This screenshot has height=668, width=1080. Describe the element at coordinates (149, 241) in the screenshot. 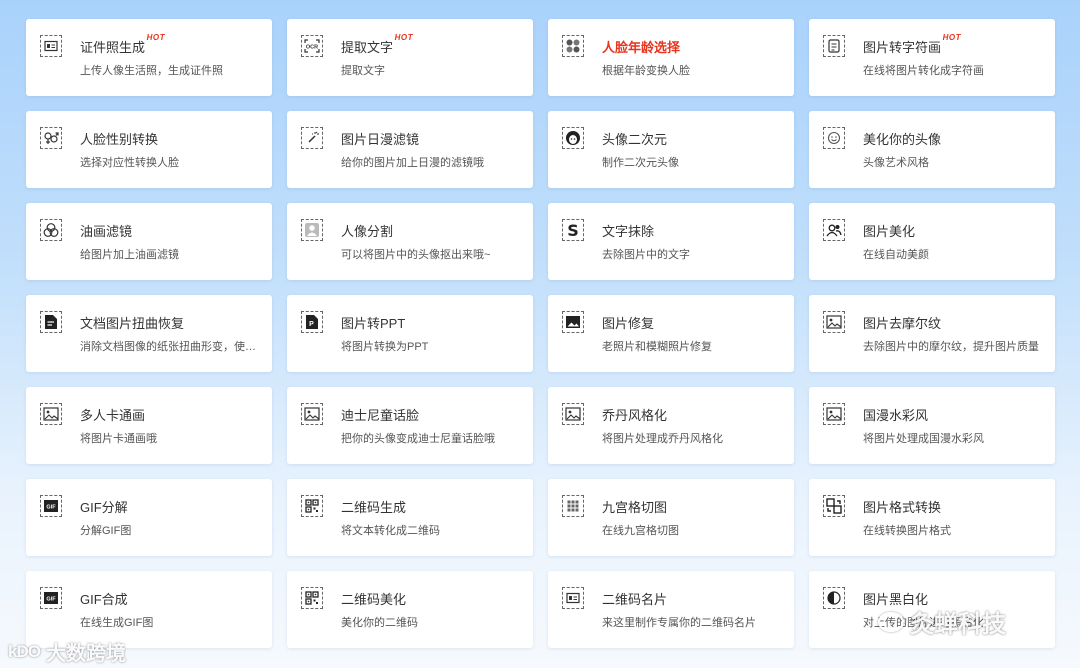

I see `tool-card-oil-filter: 油画滤镜 给图片加上油画滤镜` at that location.